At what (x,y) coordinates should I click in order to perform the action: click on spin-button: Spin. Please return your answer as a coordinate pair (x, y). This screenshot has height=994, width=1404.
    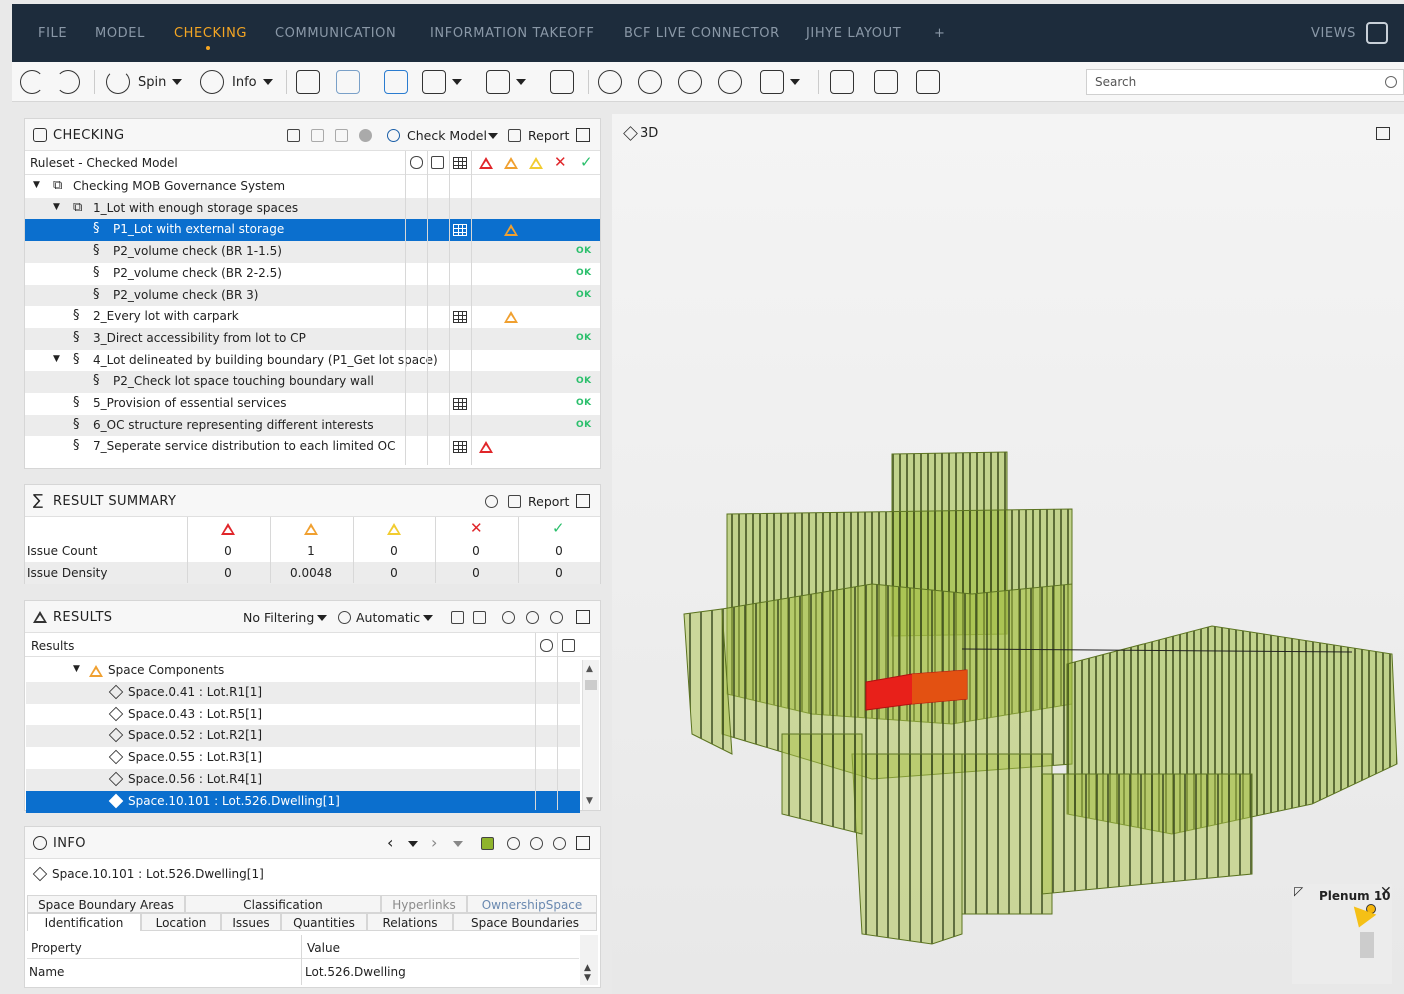
    Looking at the image, I should click on (144, 82).